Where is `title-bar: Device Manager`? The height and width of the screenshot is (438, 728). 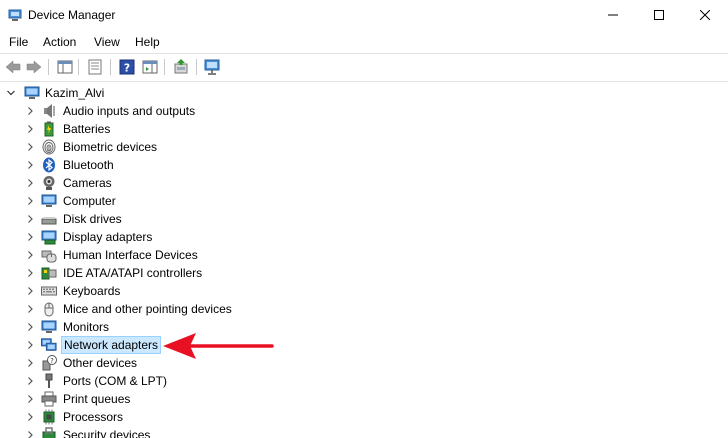 title-bar: Device Manager is located at coordinates (364, 15).